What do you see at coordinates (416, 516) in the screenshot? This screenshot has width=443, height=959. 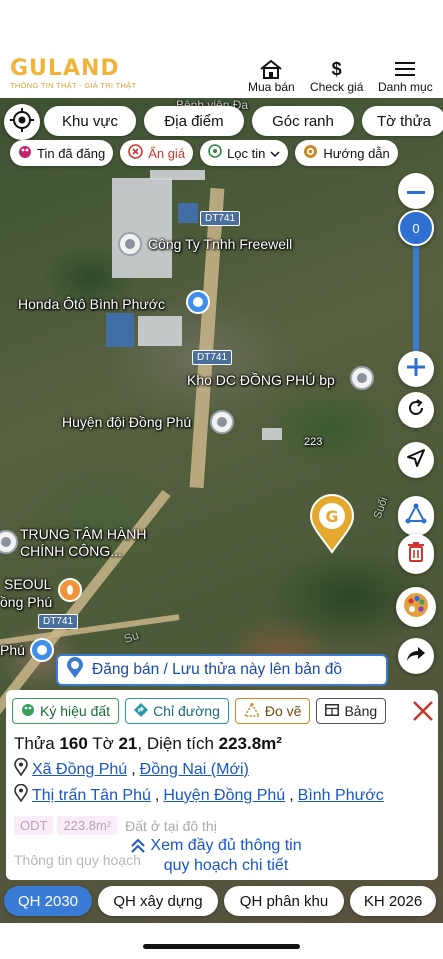 I see `draw-tool-button` at bounding box center [416, 516].